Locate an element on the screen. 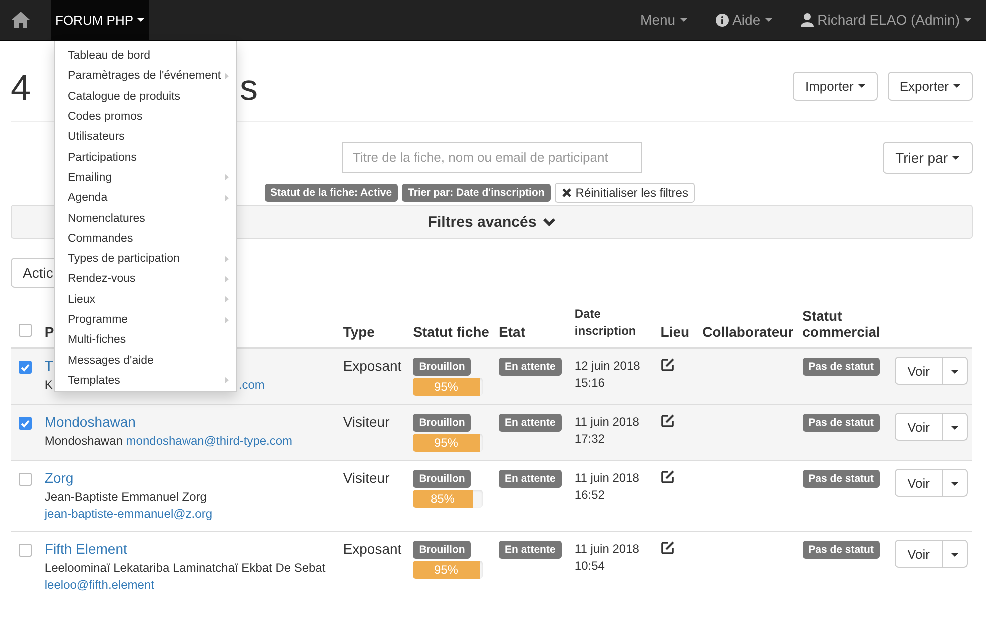 Image resolution: width=986 pixels, height=617 pixels. participant-name: Leeloominaï Lekatariba Laminatchaï Ekbat De Sebat is located at coordinates (185, 568).